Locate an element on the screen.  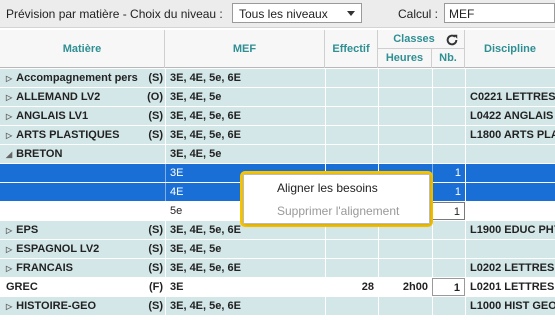
cell-matiere: EPS is located at coordinates (27, 230).